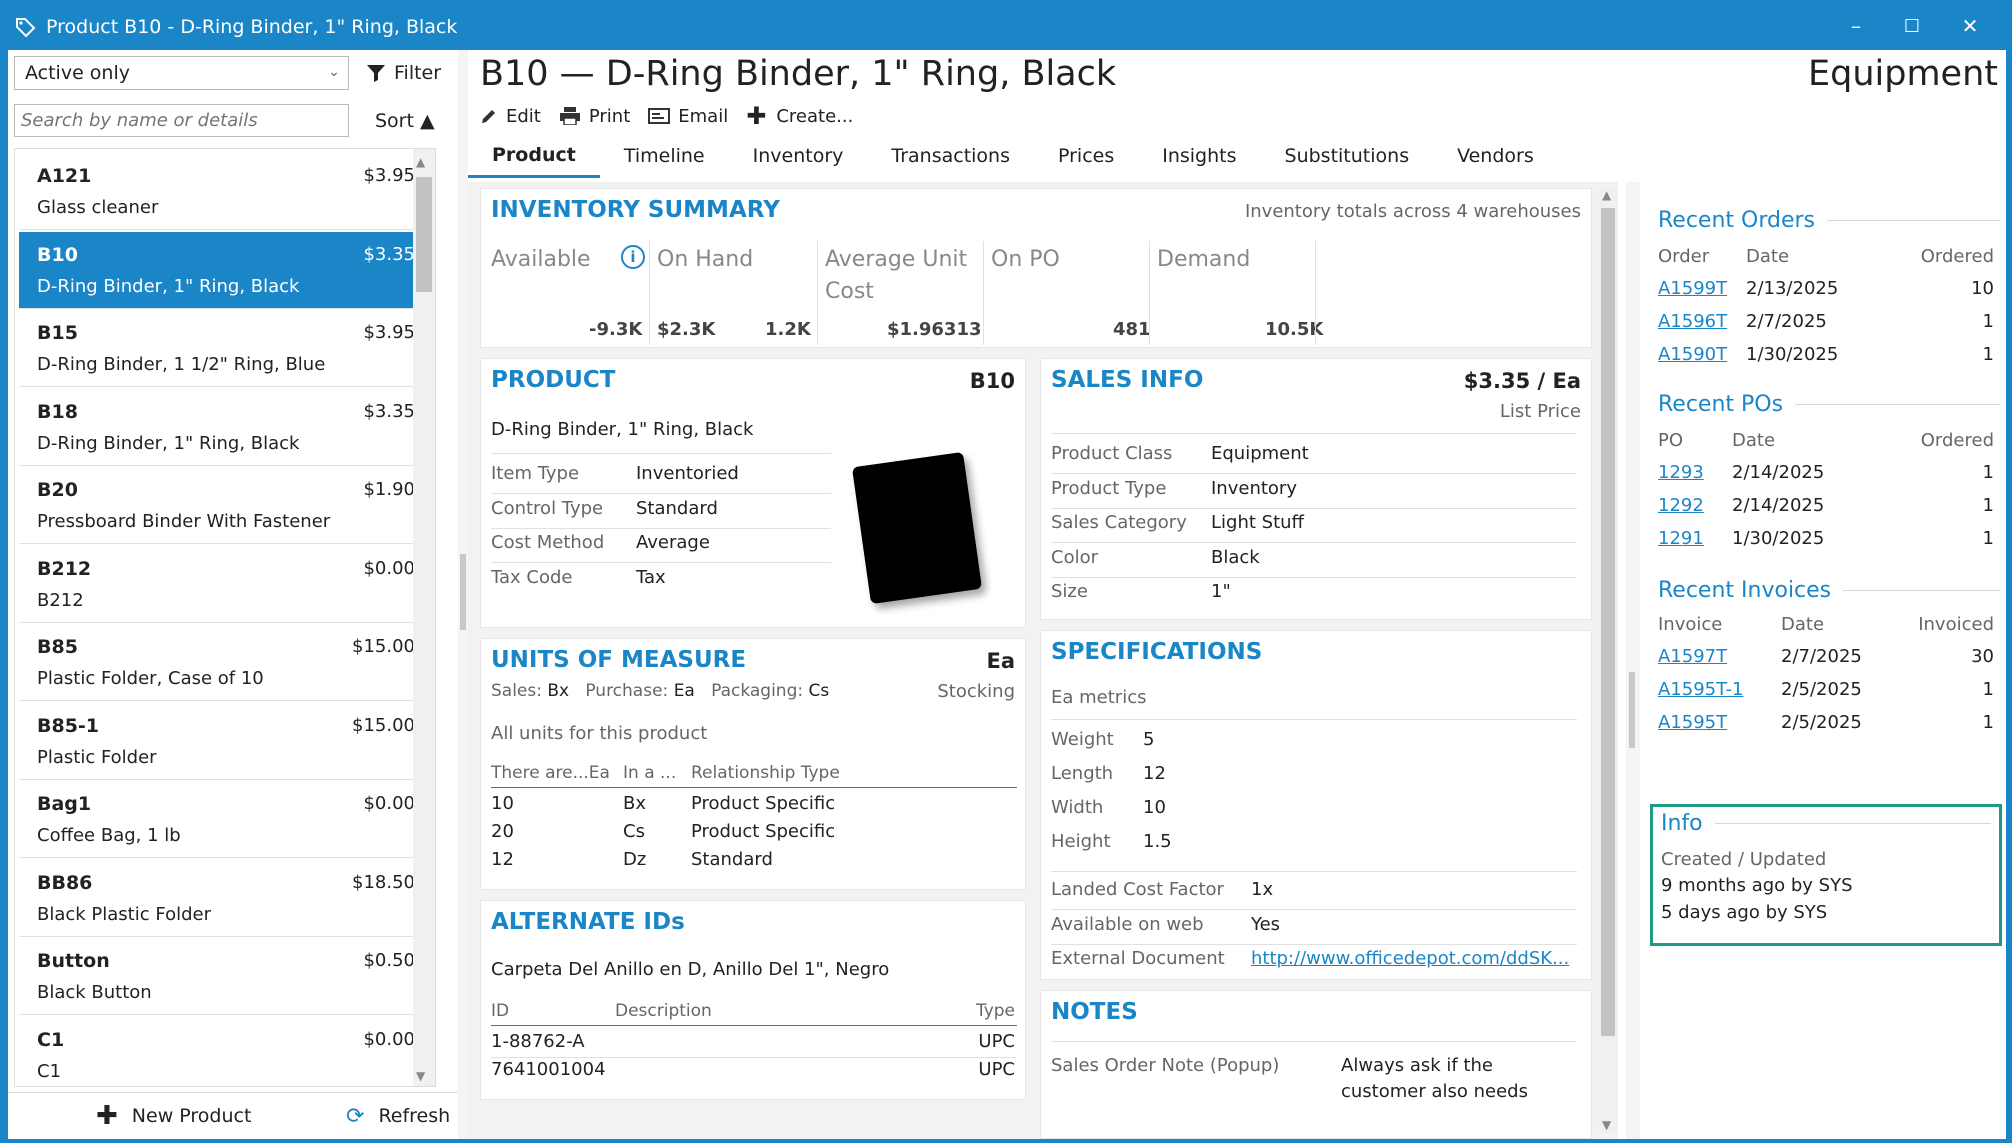 This screenshot has width=2012, height=1143. Describe the element at coordinates (1856, 26) in the screenshot. I see `minimize-button: –` at that location.